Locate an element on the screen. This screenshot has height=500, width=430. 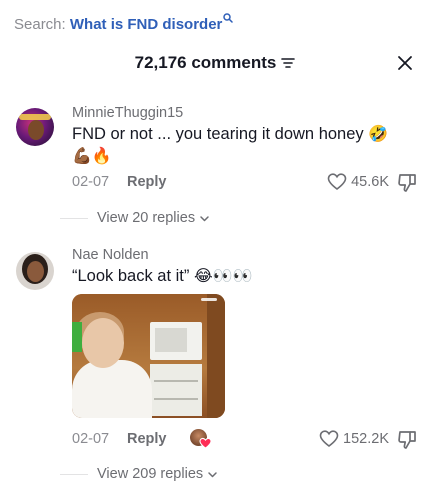
view-replies-label: View 209 replies is located at coordinates (150, 474).